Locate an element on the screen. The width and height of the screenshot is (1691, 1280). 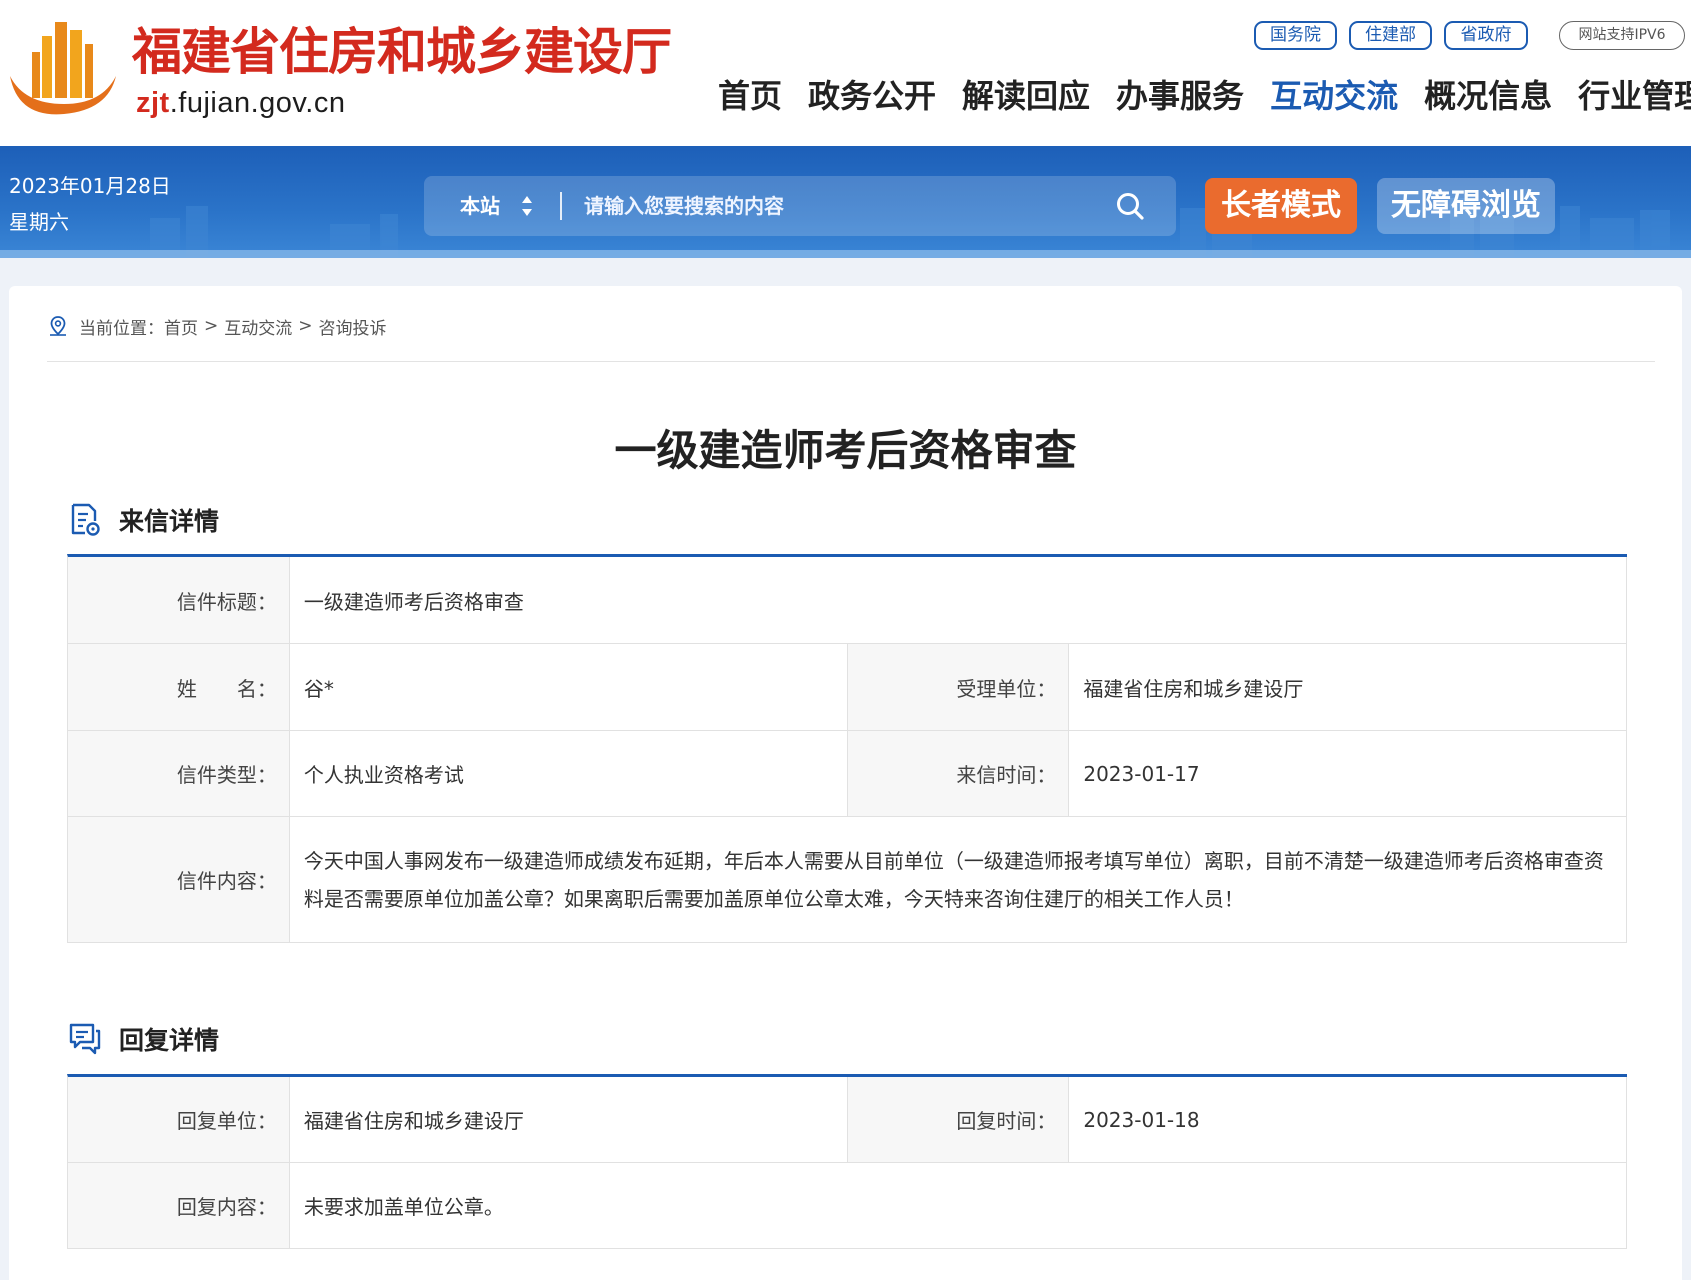
breadcrumb-consult: 咨询投诉 is located at coordinates (353, 326).